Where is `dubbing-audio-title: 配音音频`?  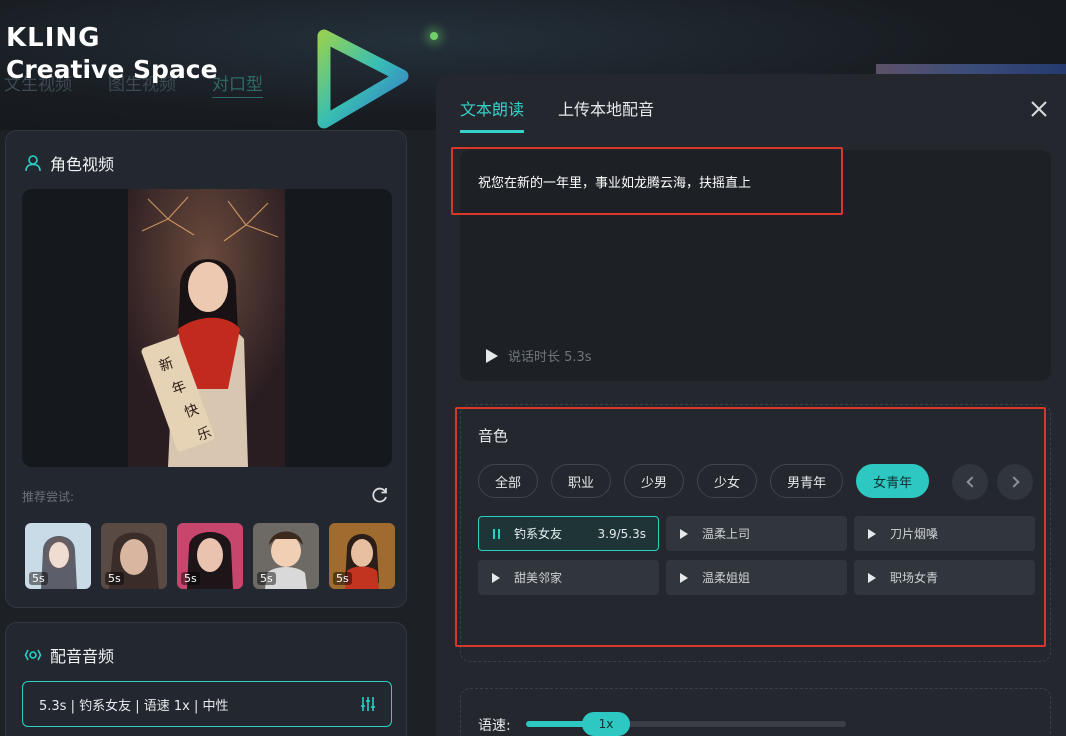
dubbing-audio-title: 配音音频 is located at coordinates (82, 656).